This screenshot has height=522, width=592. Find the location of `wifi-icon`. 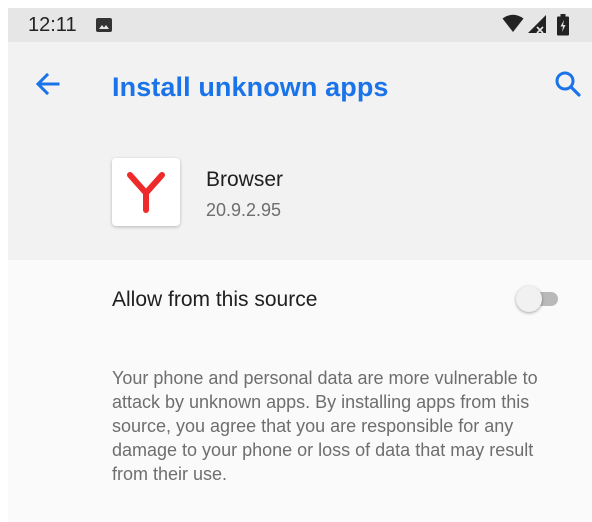

wifi-icon is located at coordinates (513, 23).